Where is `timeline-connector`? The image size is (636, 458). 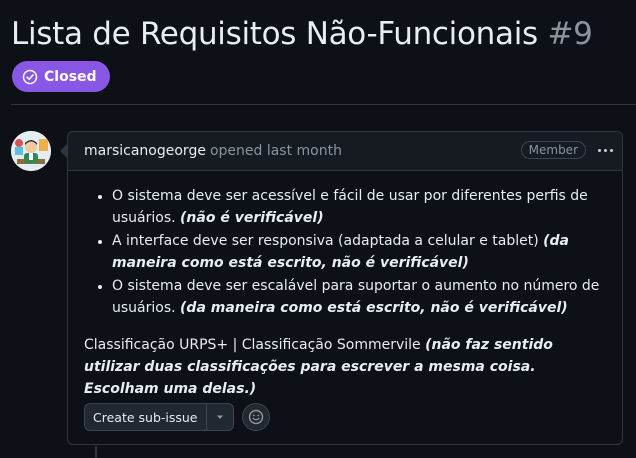
timeline-connector is located at coordinates (96, 452).